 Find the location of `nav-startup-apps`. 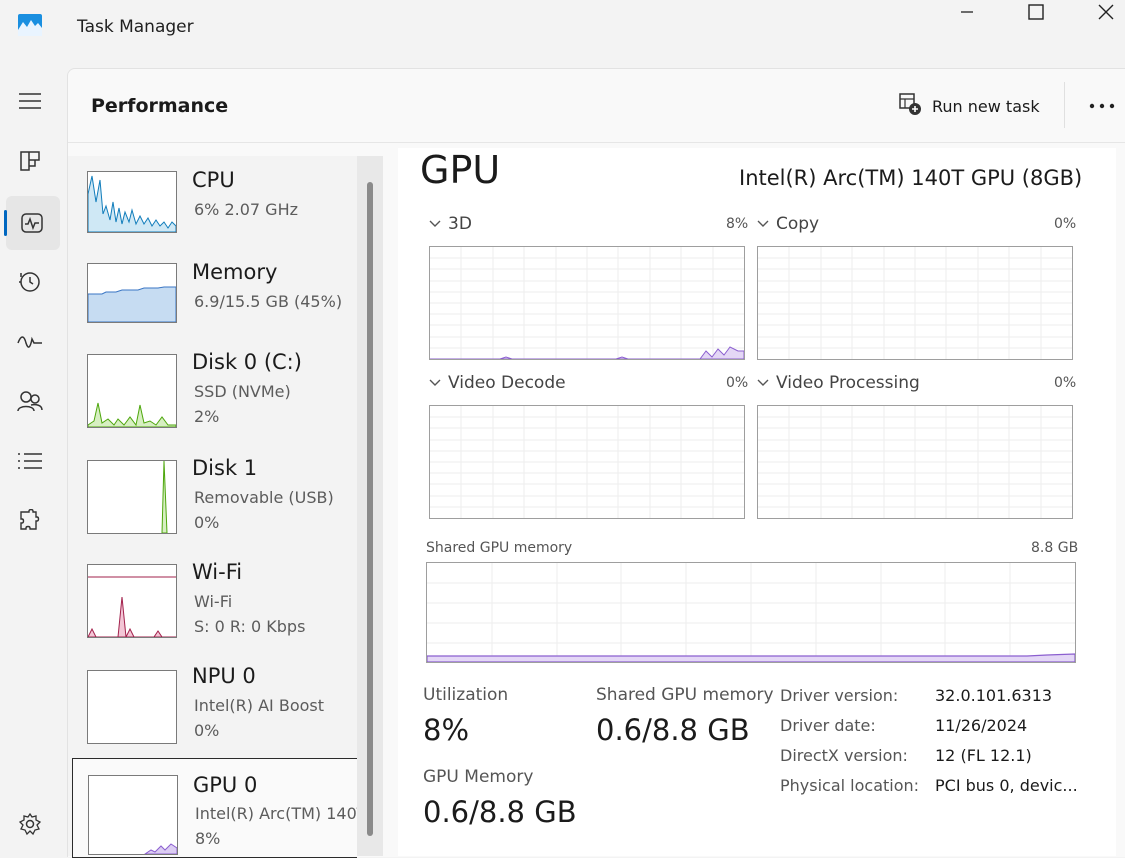

nav-startup-apps is located at coordinates (30, 343).